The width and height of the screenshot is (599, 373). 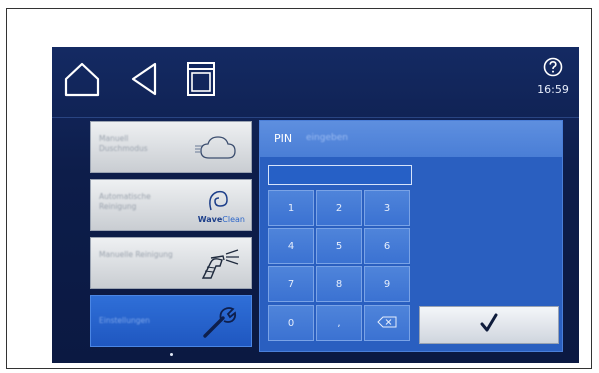 What do you see at coordinates (171, 263) in the screenshot?
I see `menu-item-manual-clean: Manuelle Reinigung` at bounding box center [171, 263].